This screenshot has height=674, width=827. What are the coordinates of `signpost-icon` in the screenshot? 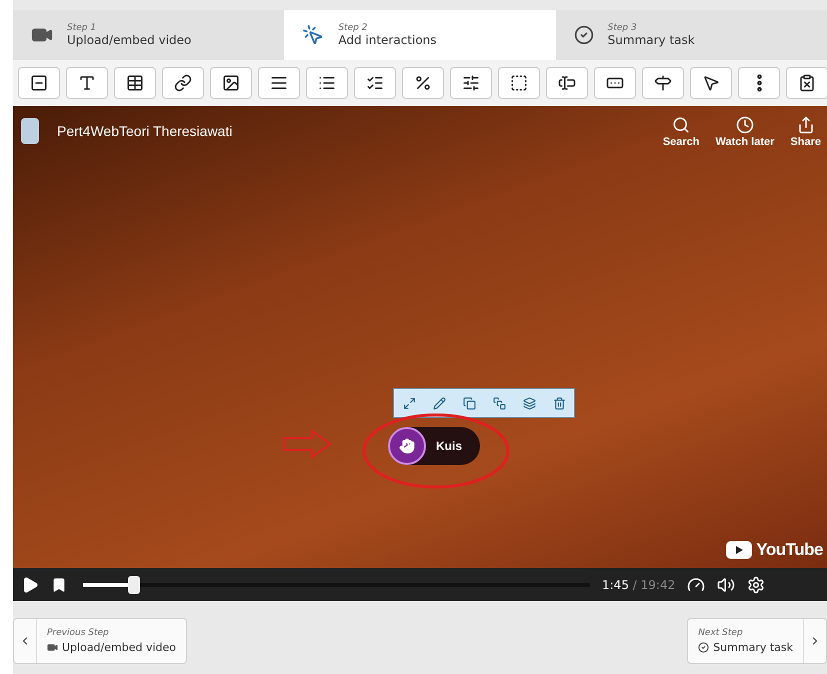 It's located at (663, 83).